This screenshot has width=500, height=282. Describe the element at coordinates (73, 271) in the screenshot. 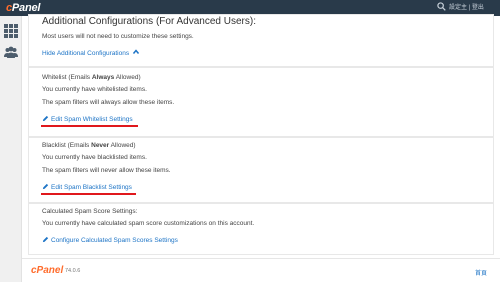

I see `version-label: 74.0.6` at that location.